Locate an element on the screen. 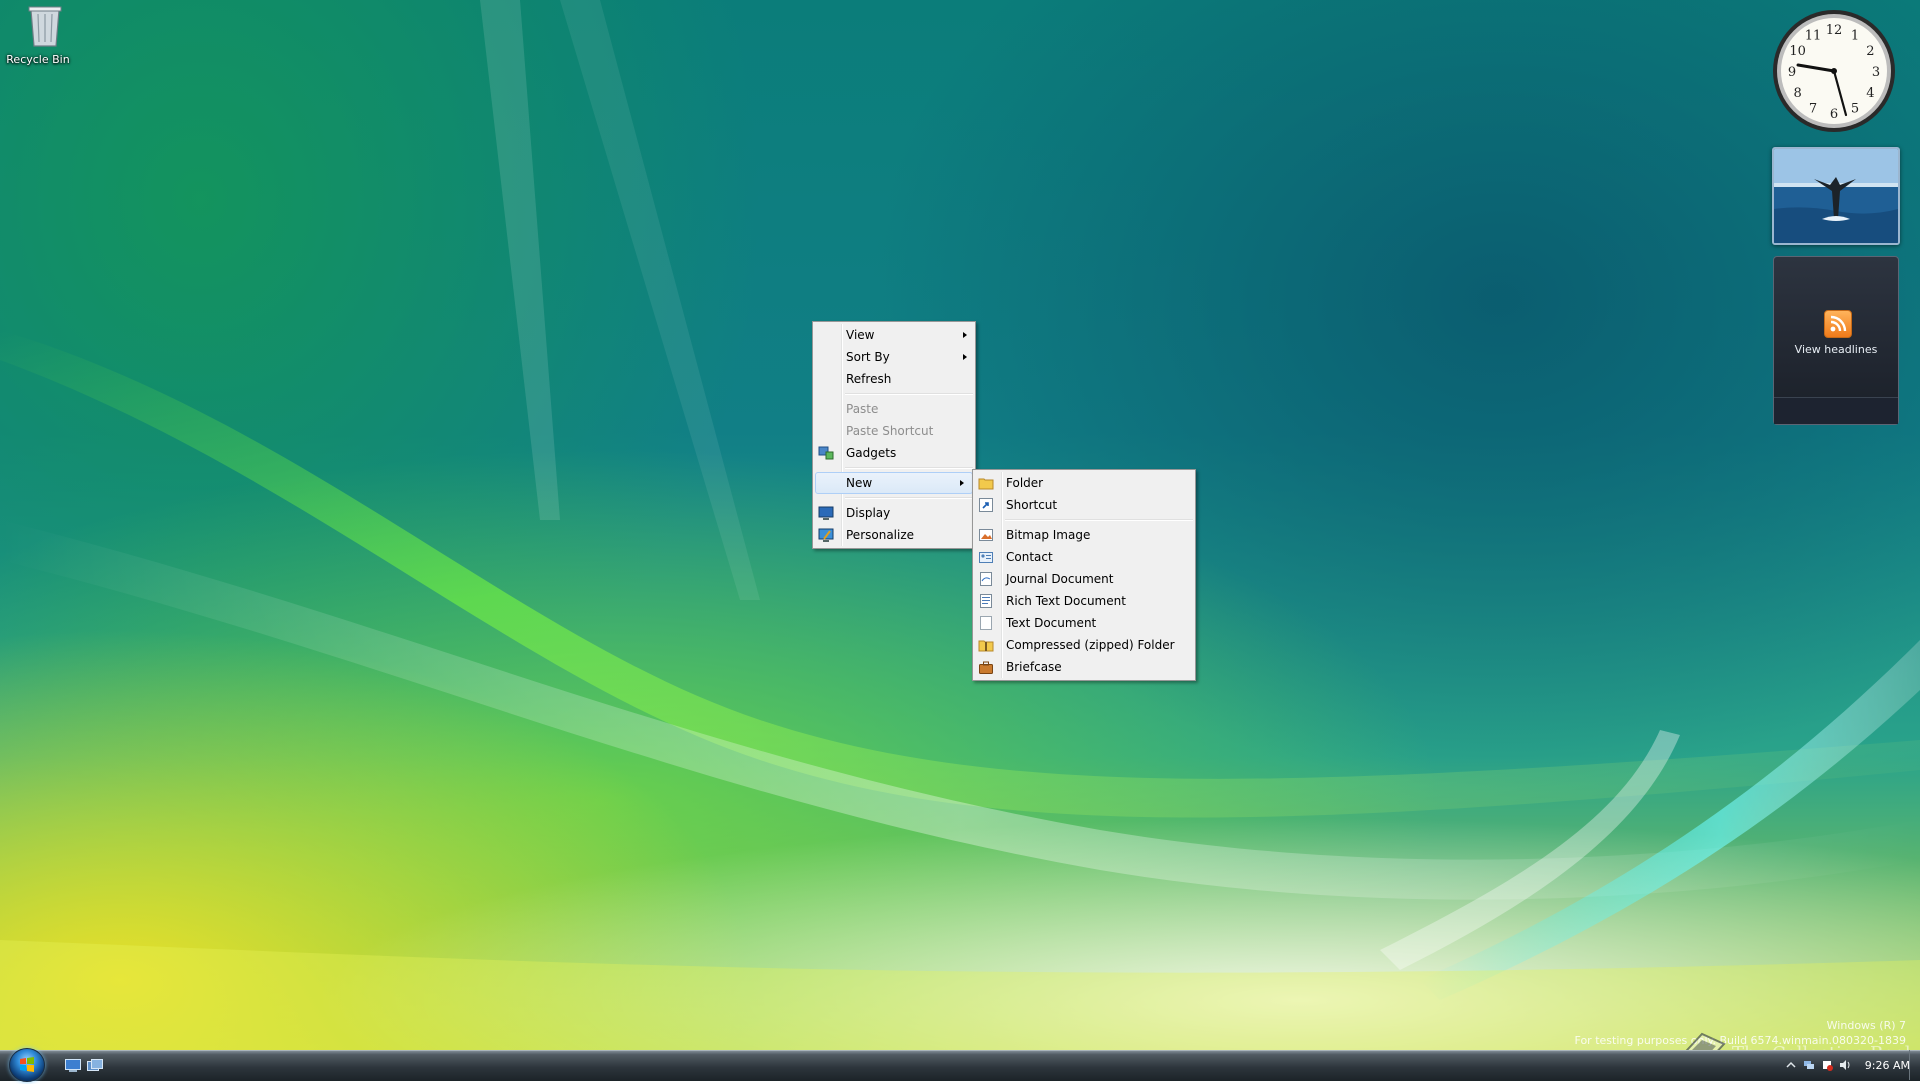  new-submenu-item-bitmap-image: Bitmap Image is located at coordinates (1084, 535).